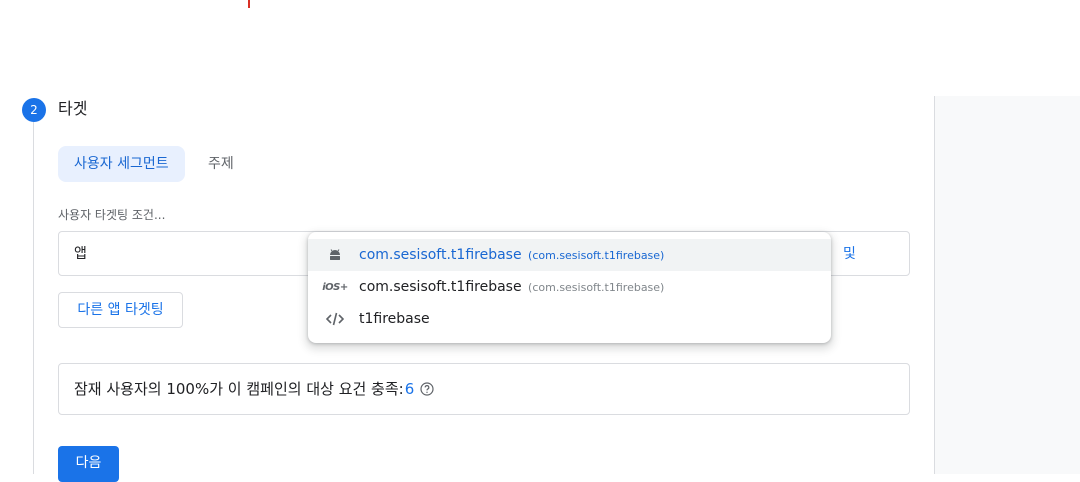 This screenshot has width=1080, height=482. What do you see at coordinates (394, 319) in the screenshot?
I see `dropdown-item-label: t1firebase` at bounding box center [394, 319].